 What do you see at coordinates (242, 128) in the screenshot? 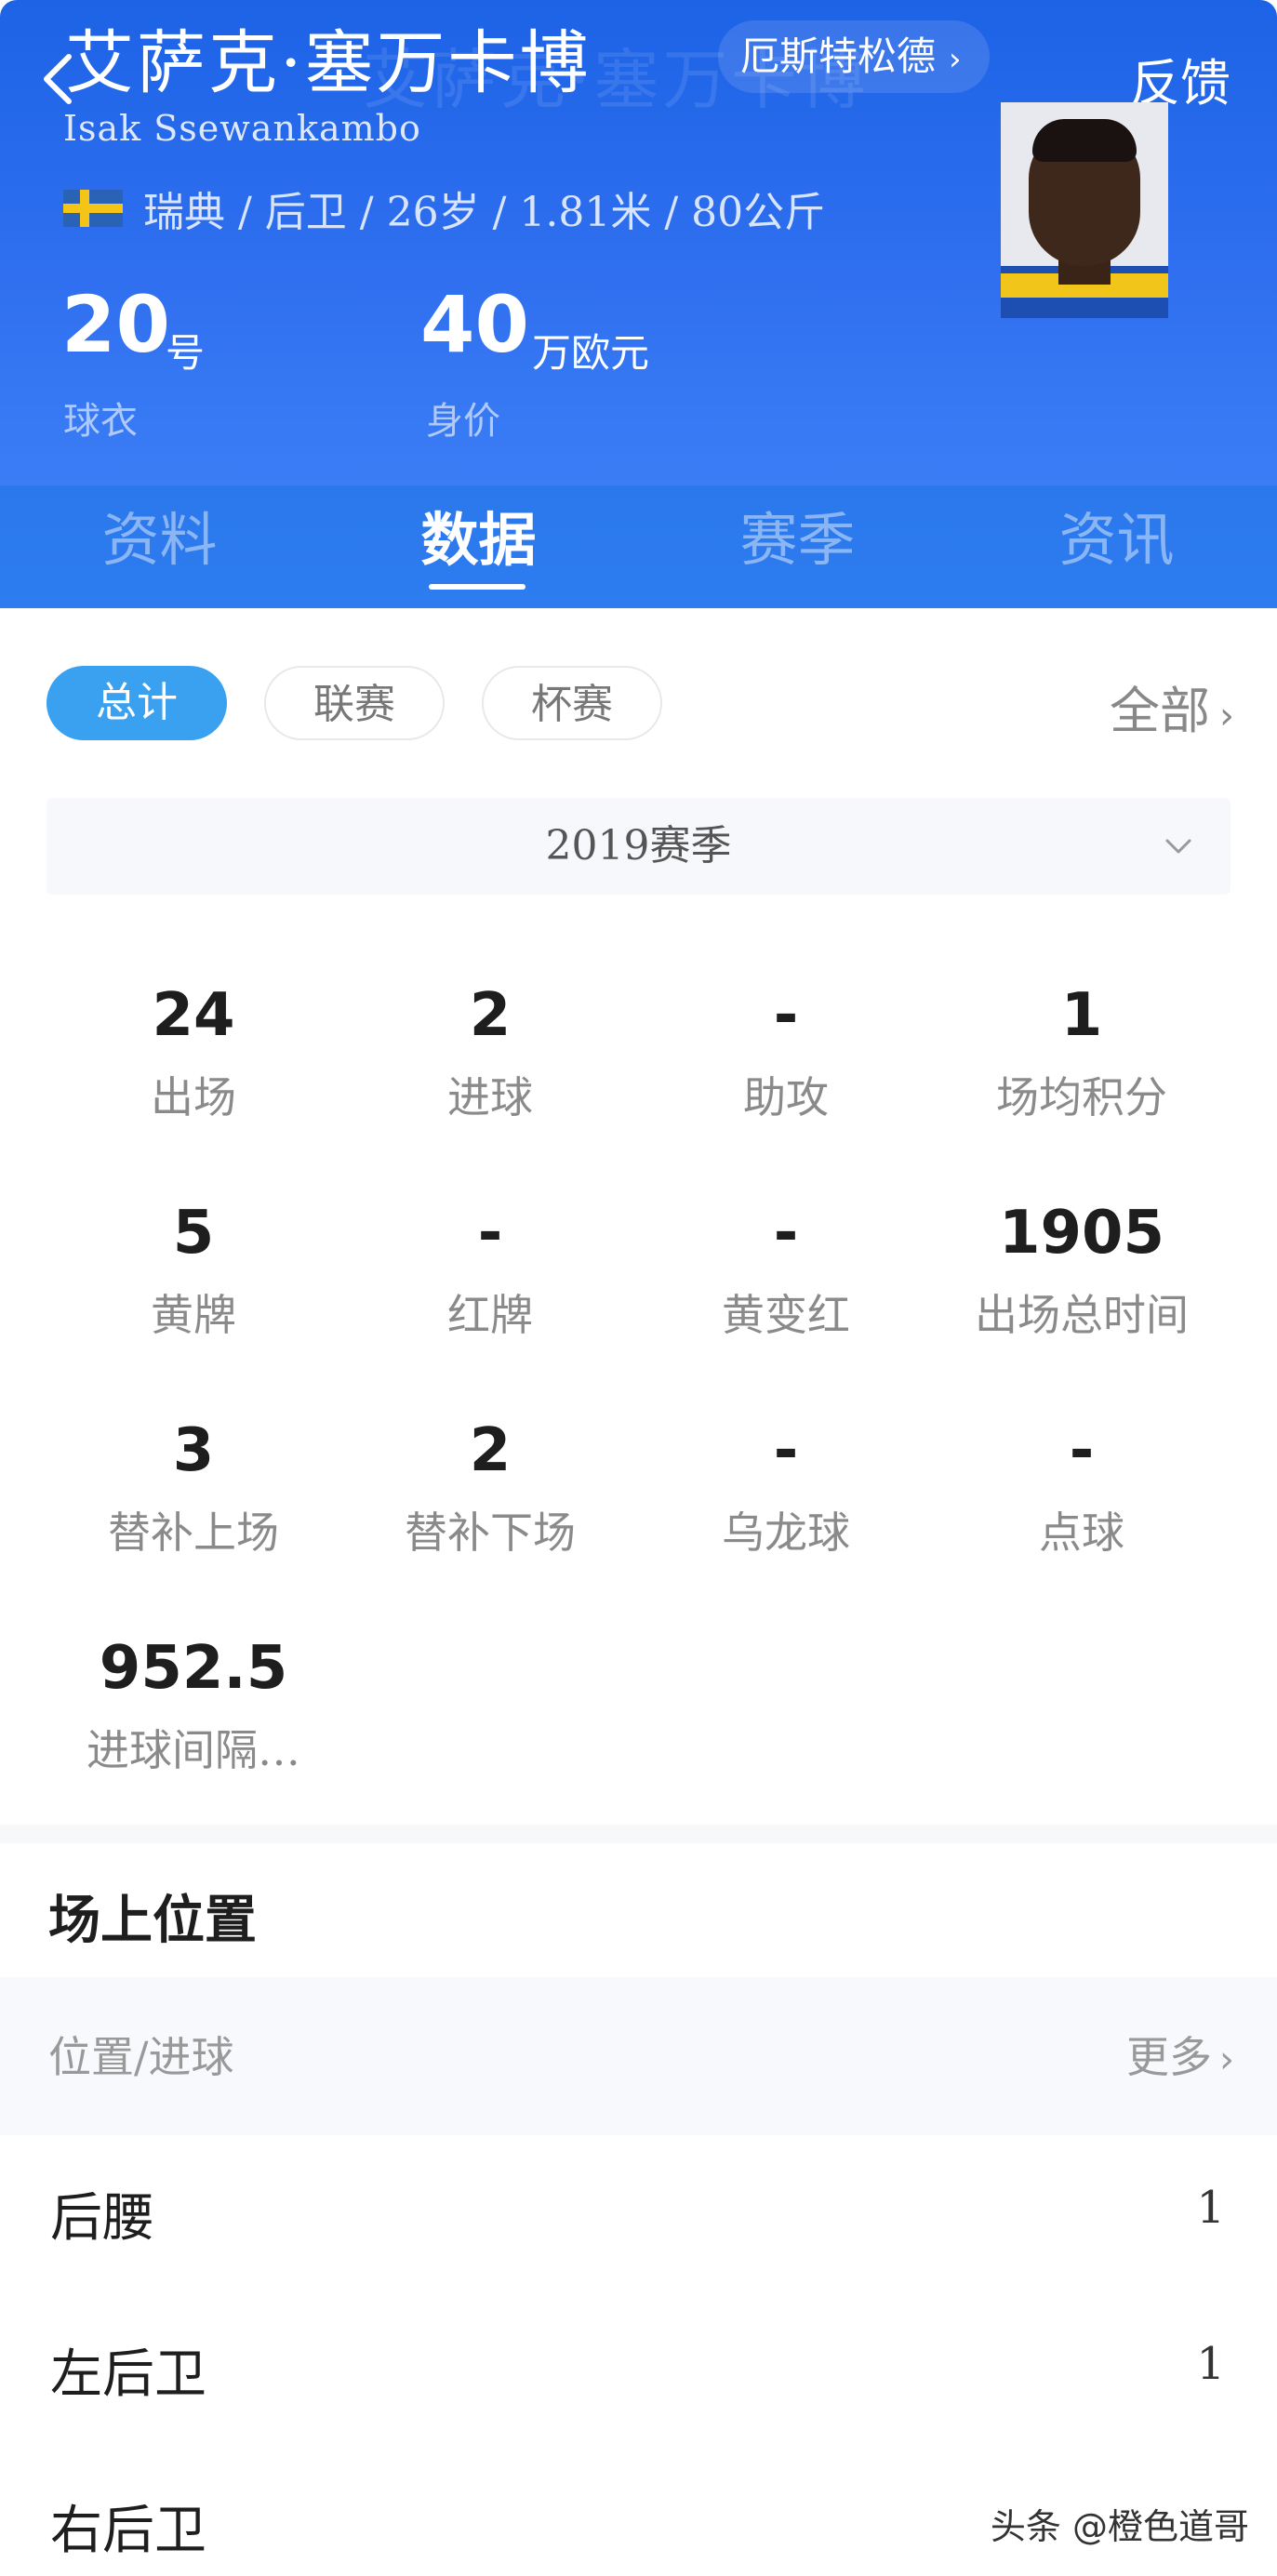
I see `player-name-english: Isak Ssewankambo` at bounding box center [242, 128].